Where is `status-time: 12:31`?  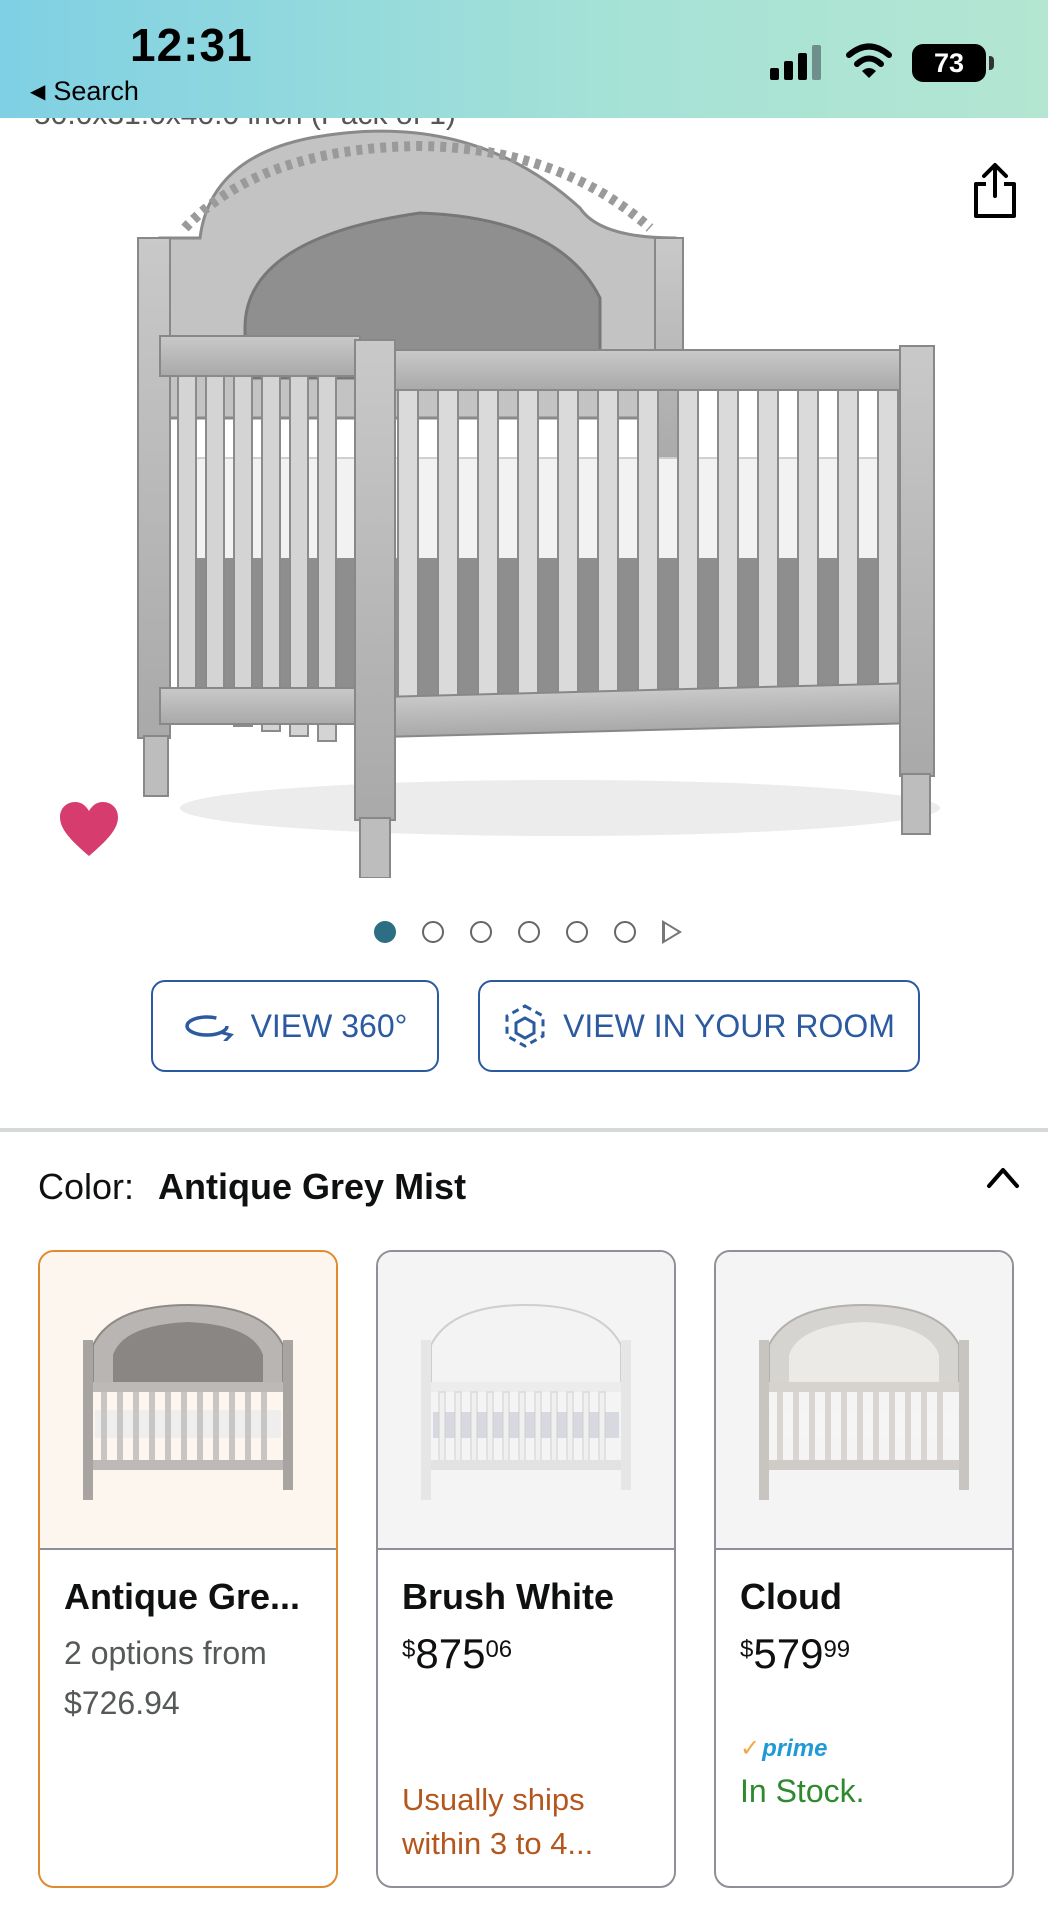
status-time: 12:31 is located at coordinates (191, 45).